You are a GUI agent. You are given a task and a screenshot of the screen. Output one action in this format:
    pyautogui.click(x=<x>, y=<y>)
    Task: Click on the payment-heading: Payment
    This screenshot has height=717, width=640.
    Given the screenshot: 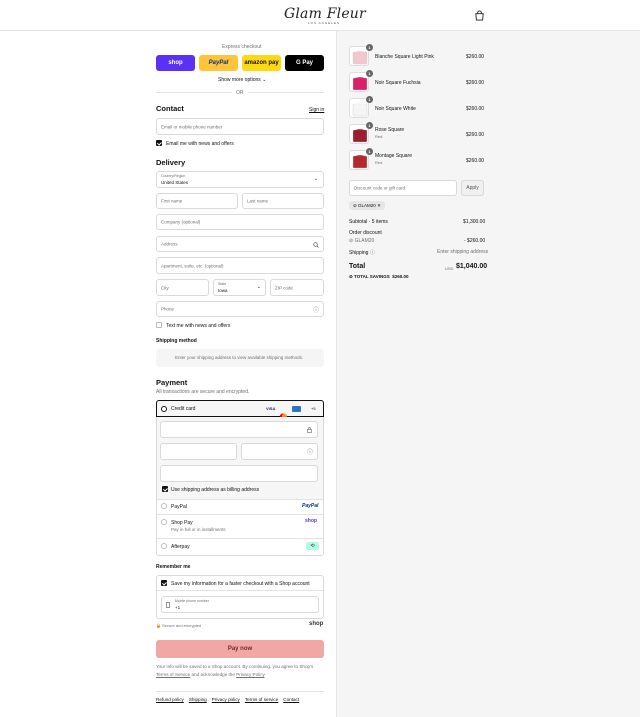 What is the action you would take?
    pyautogui.click(x=172, y=382)
    